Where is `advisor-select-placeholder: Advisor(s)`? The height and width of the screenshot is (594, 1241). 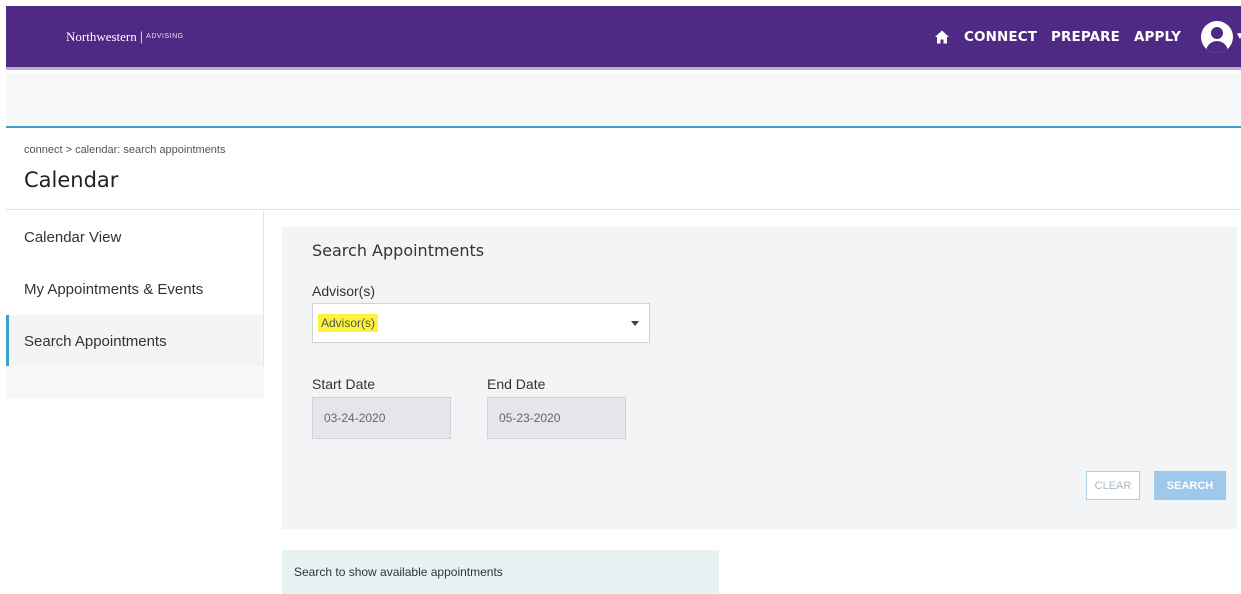
advisor-select-placeholder: Advisor(s) is located at coordinates (348, 323).